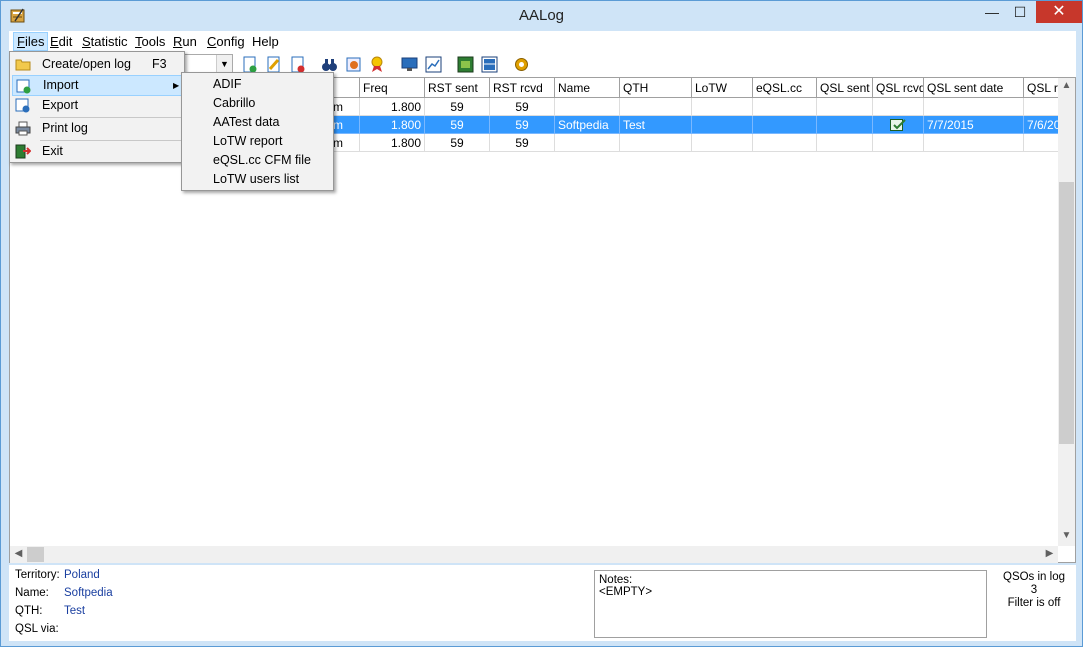 This screenshot has height=647, width=1083. I want to click on import-item-lotw-report: LoTW report, so click(247, 141).